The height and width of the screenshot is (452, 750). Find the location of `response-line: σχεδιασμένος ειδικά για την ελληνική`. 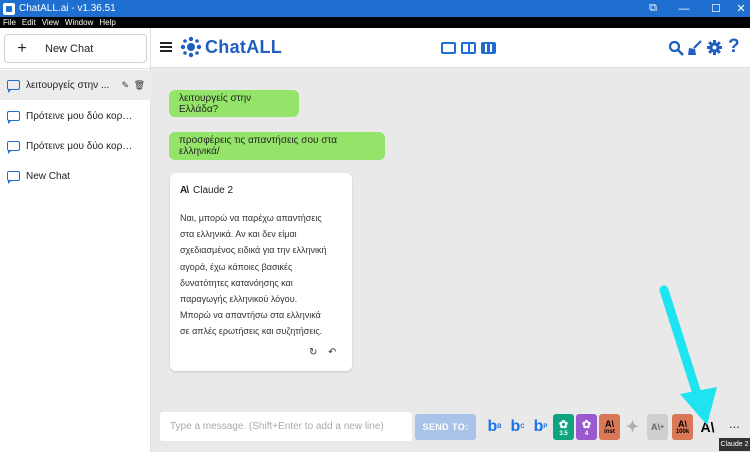

response-line: σχεδιασμένος ειδικά για την ελληνική is located at coordinates (253, 250).